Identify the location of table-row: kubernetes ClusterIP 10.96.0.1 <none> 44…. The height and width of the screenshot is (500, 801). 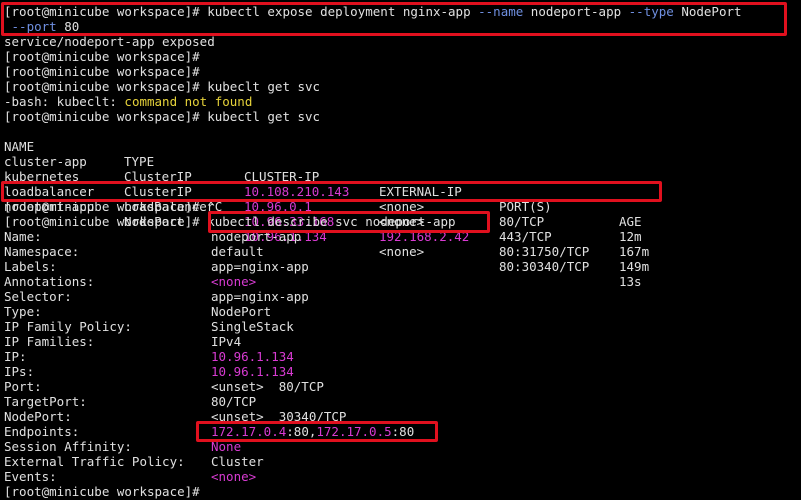
(327, 214).